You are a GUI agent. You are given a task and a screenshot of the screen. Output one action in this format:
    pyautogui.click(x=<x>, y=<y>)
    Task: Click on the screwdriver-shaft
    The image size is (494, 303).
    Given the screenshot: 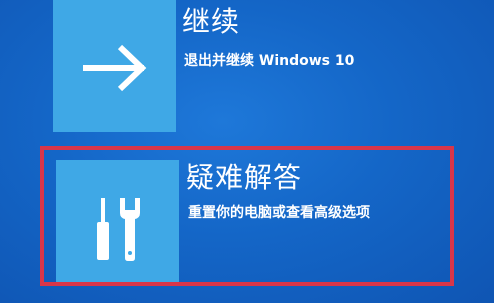 What is the action you would take?
    pyautogui.click(x=103, y=210)
    